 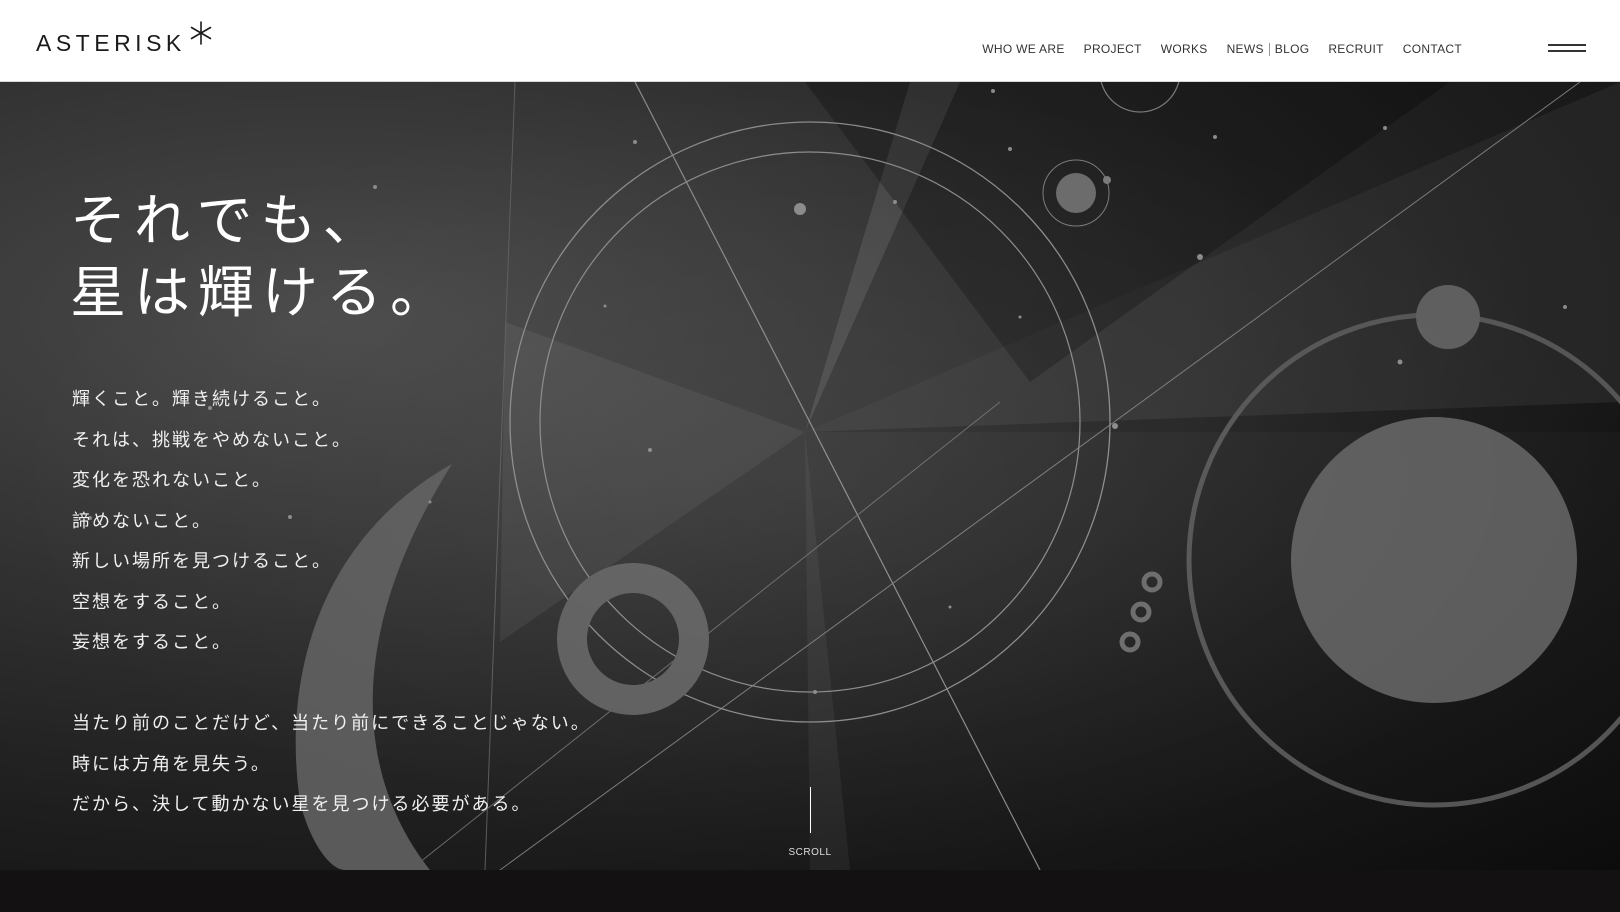 What do you see at coordinates (212, 440) in the screenshot?
I see `body-line: それは、挑戦をやめないこと。` at bounding box center [212, 440].